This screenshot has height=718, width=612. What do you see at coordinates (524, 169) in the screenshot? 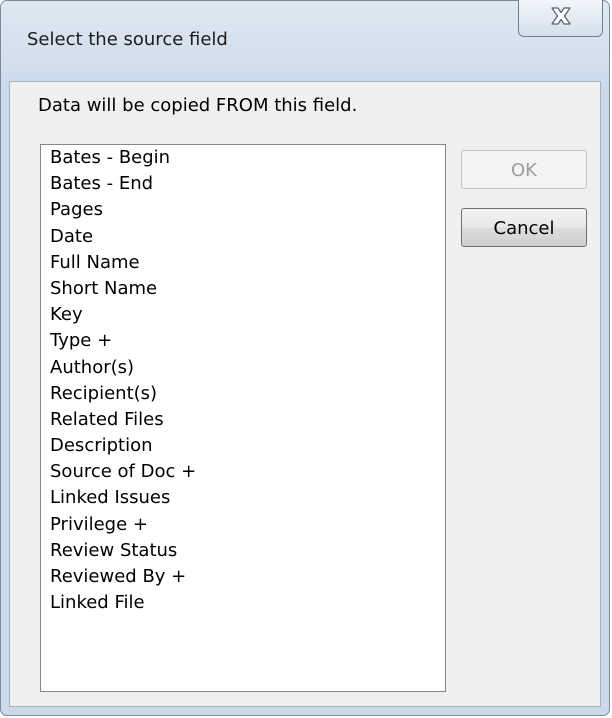
I see `ok-button: OK` at bounding box center [524, 169].